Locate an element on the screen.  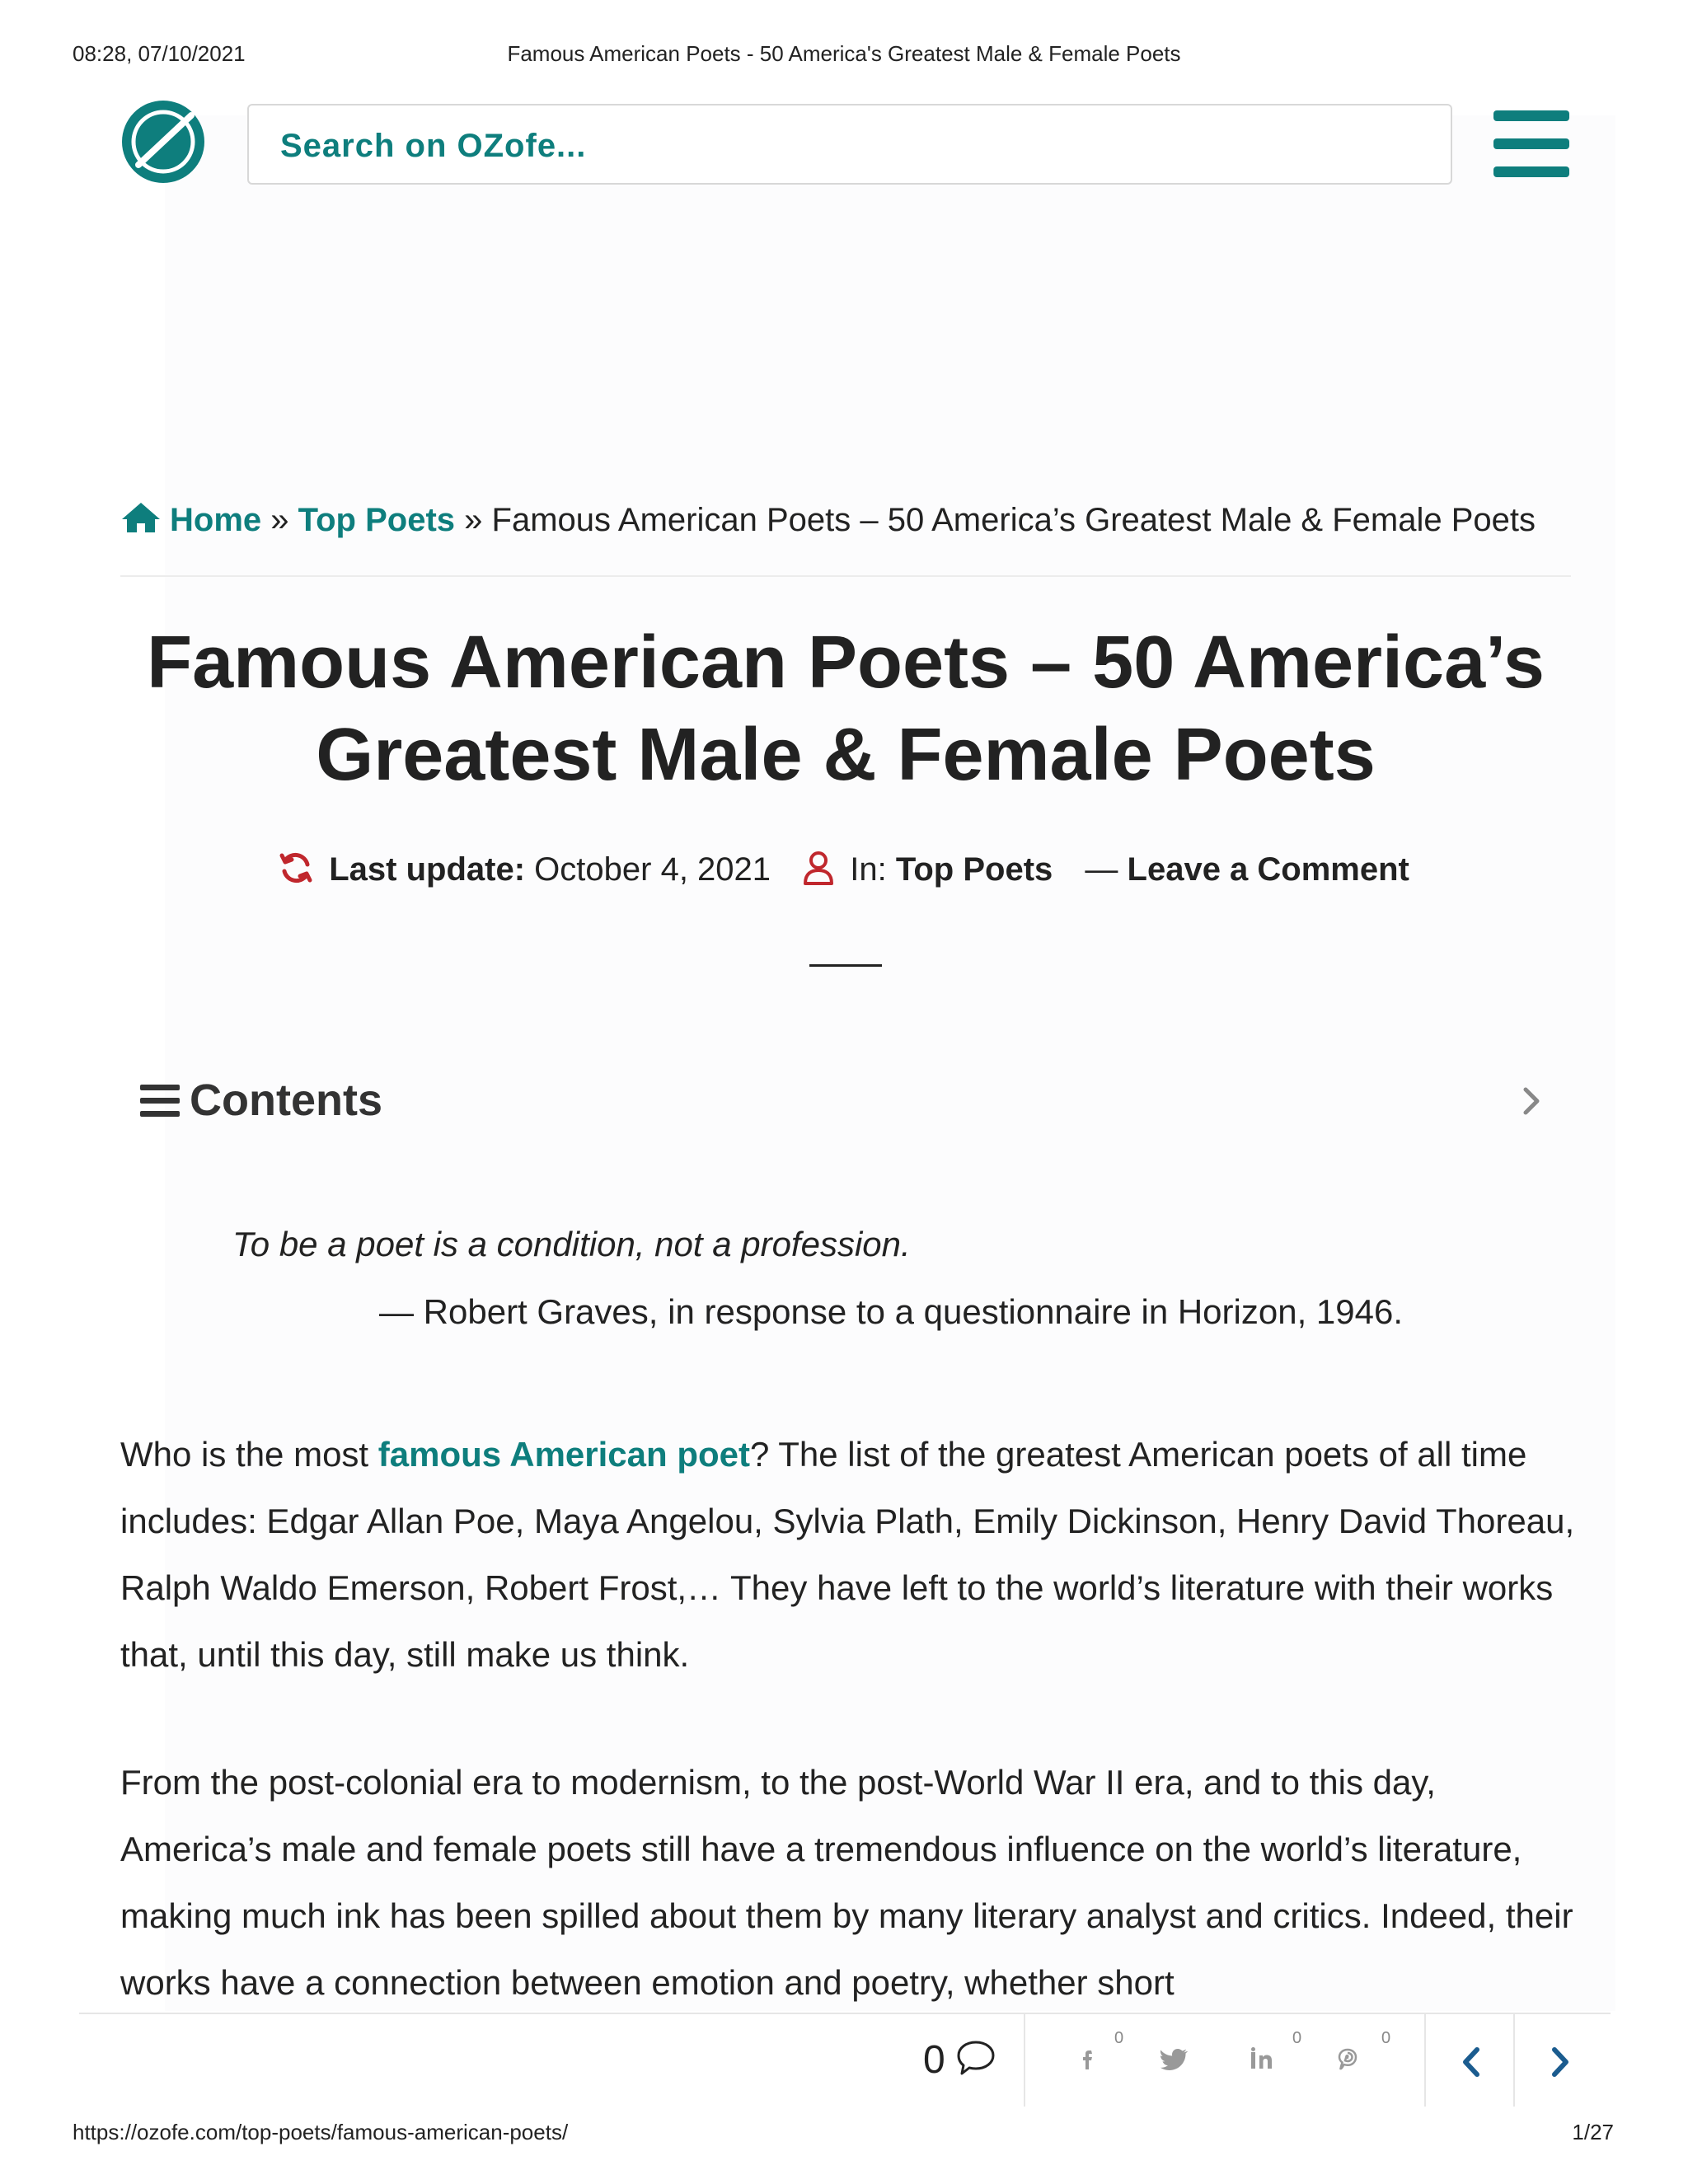
contents-label: Contents is located at coordinates (286, 1100).